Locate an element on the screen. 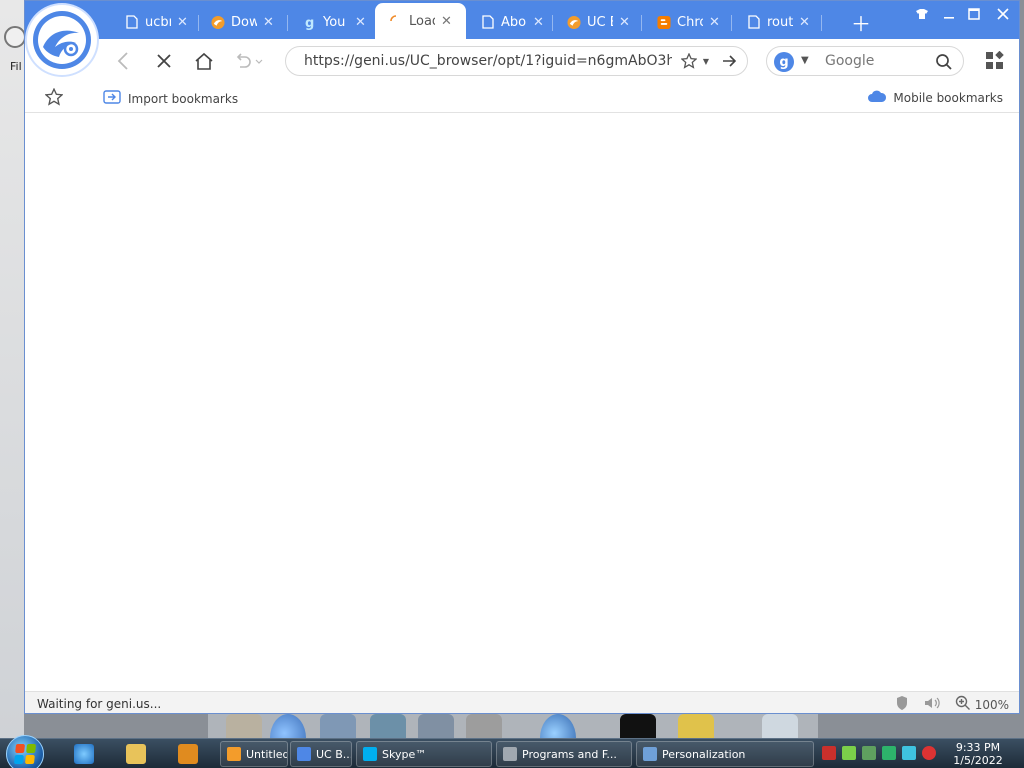 This screenshot has height=768, width=1024. tab-8: rout ✕ is located at coordinates (778, 22).